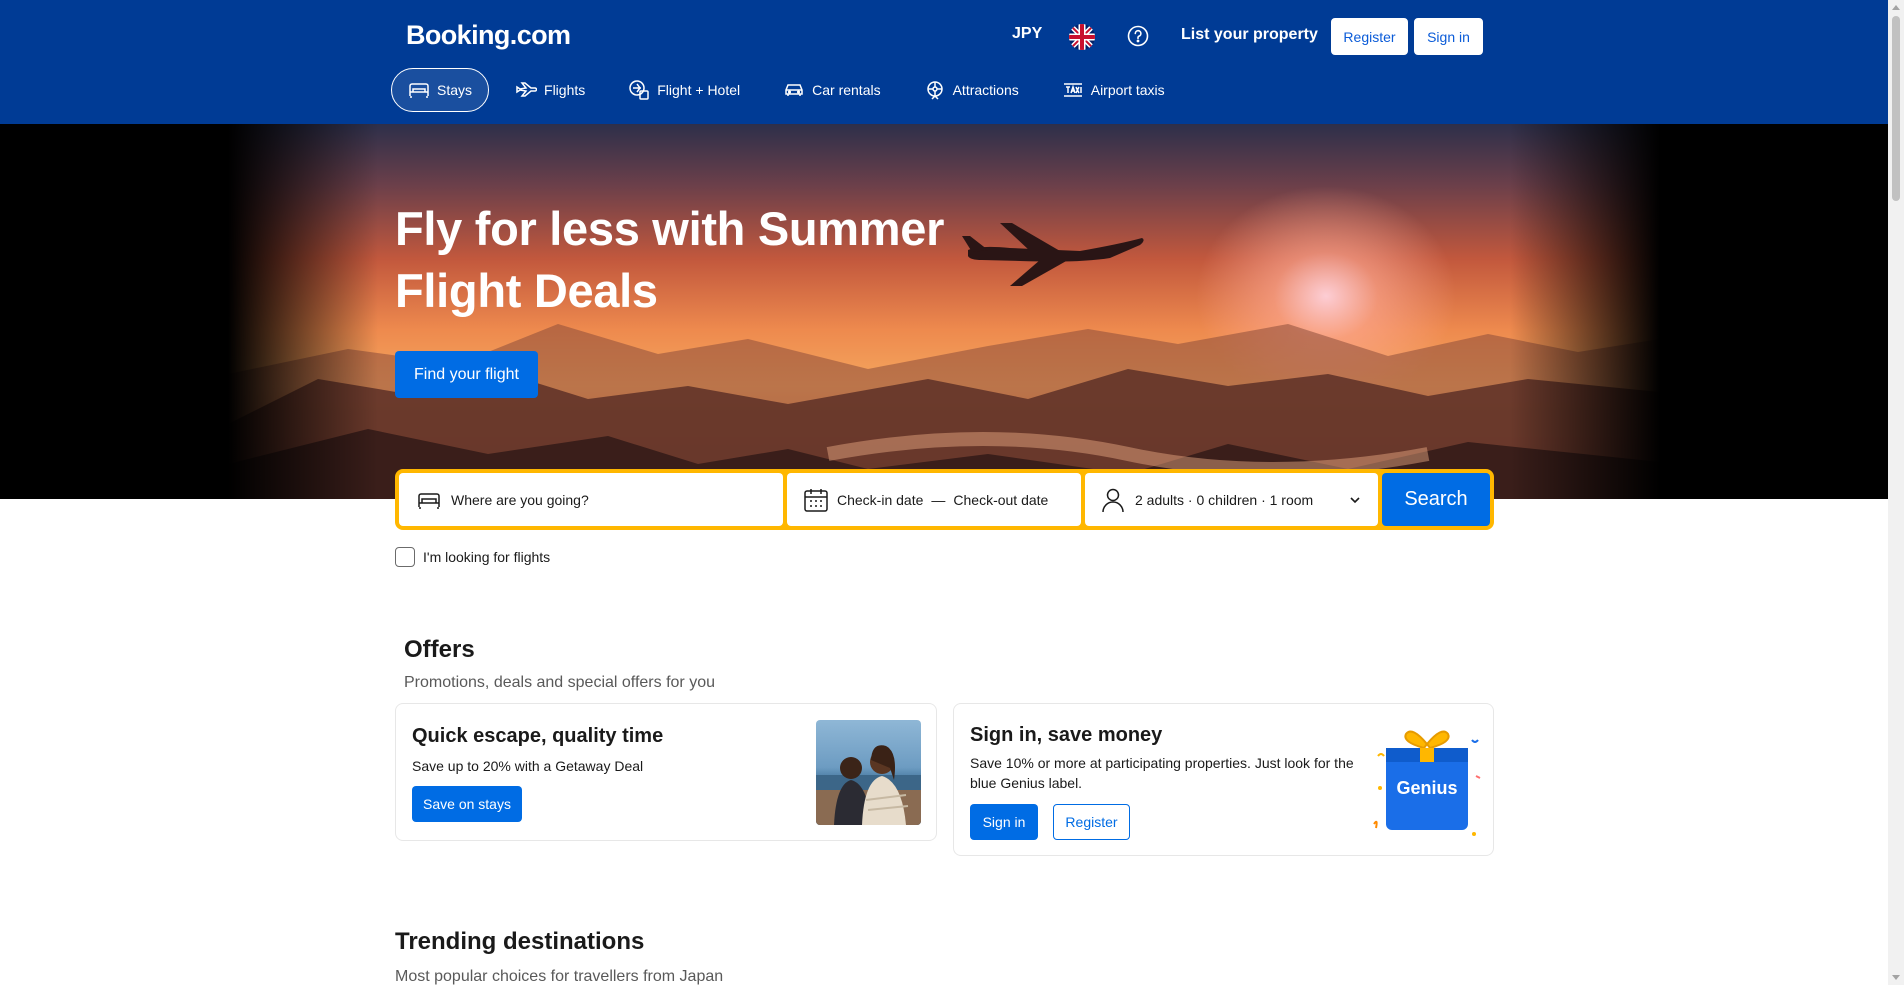 This screenshot has height=985, width=1904. I want to click on genius-gift-icon: Genius, so click(1427, 782).